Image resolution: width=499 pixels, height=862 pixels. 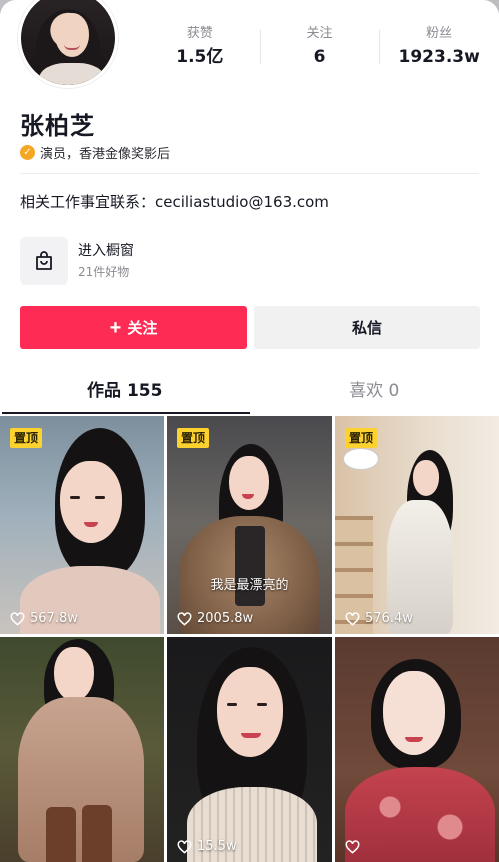 I want to click on likes-count: 15.5w, so click(x=207, y=846).